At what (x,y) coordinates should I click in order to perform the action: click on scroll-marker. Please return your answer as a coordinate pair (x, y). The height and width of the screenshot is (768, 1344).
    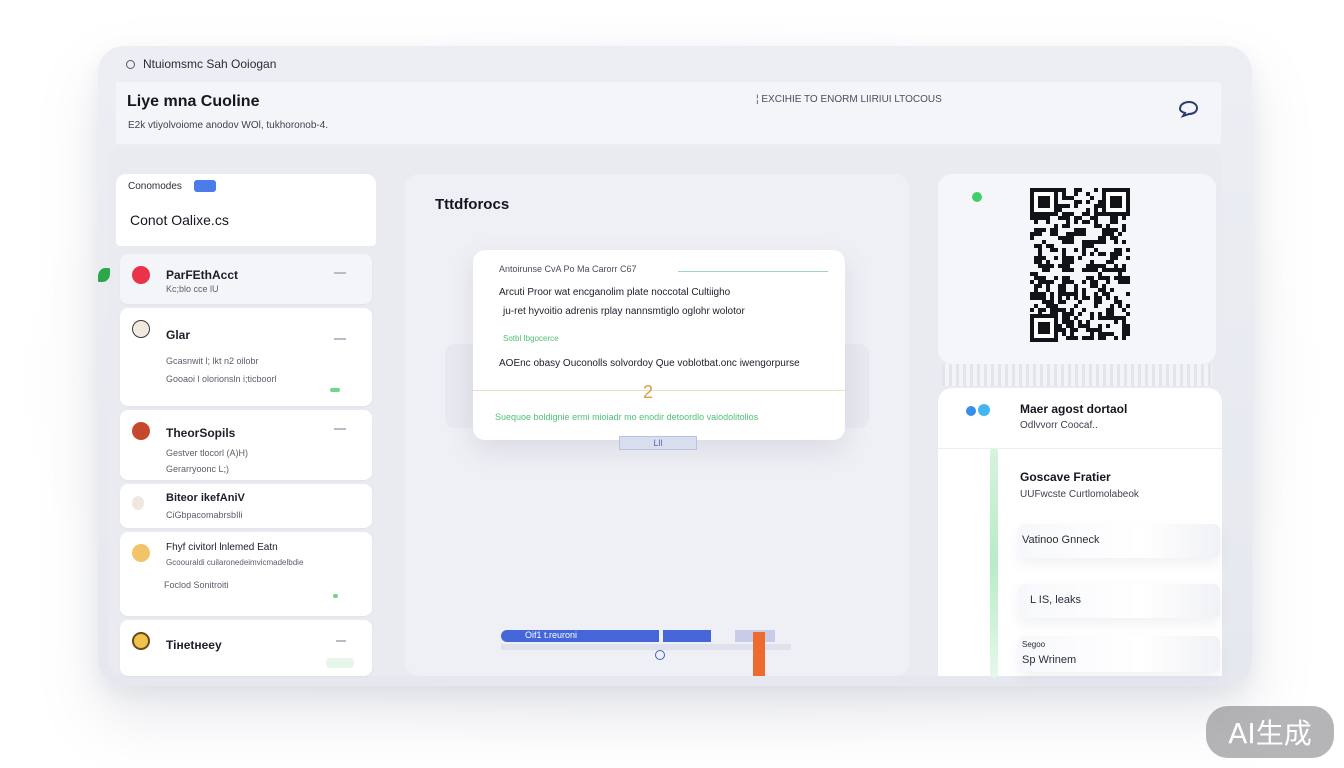
    Looking at the image, I should click on (759, 654).